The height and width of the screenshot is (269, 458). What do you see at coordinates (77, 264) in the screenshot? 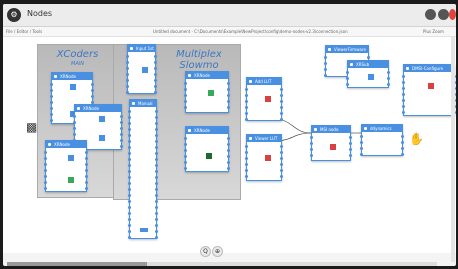
I see `scrollbar-thumb` at bounding box center [77, 264].